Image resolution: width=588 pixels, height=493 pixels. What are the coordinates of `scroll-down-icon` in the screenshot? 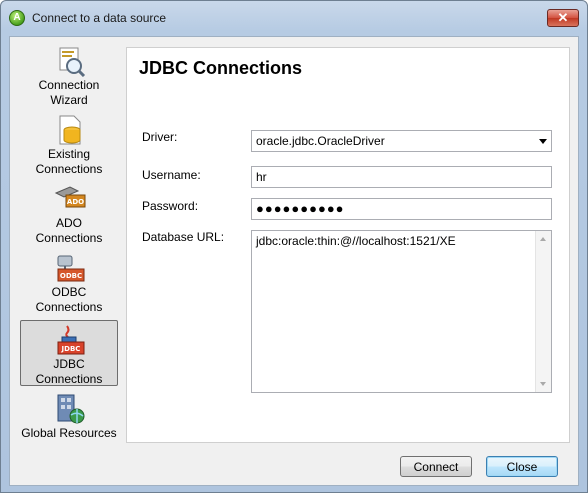 It's located at (543, 384).